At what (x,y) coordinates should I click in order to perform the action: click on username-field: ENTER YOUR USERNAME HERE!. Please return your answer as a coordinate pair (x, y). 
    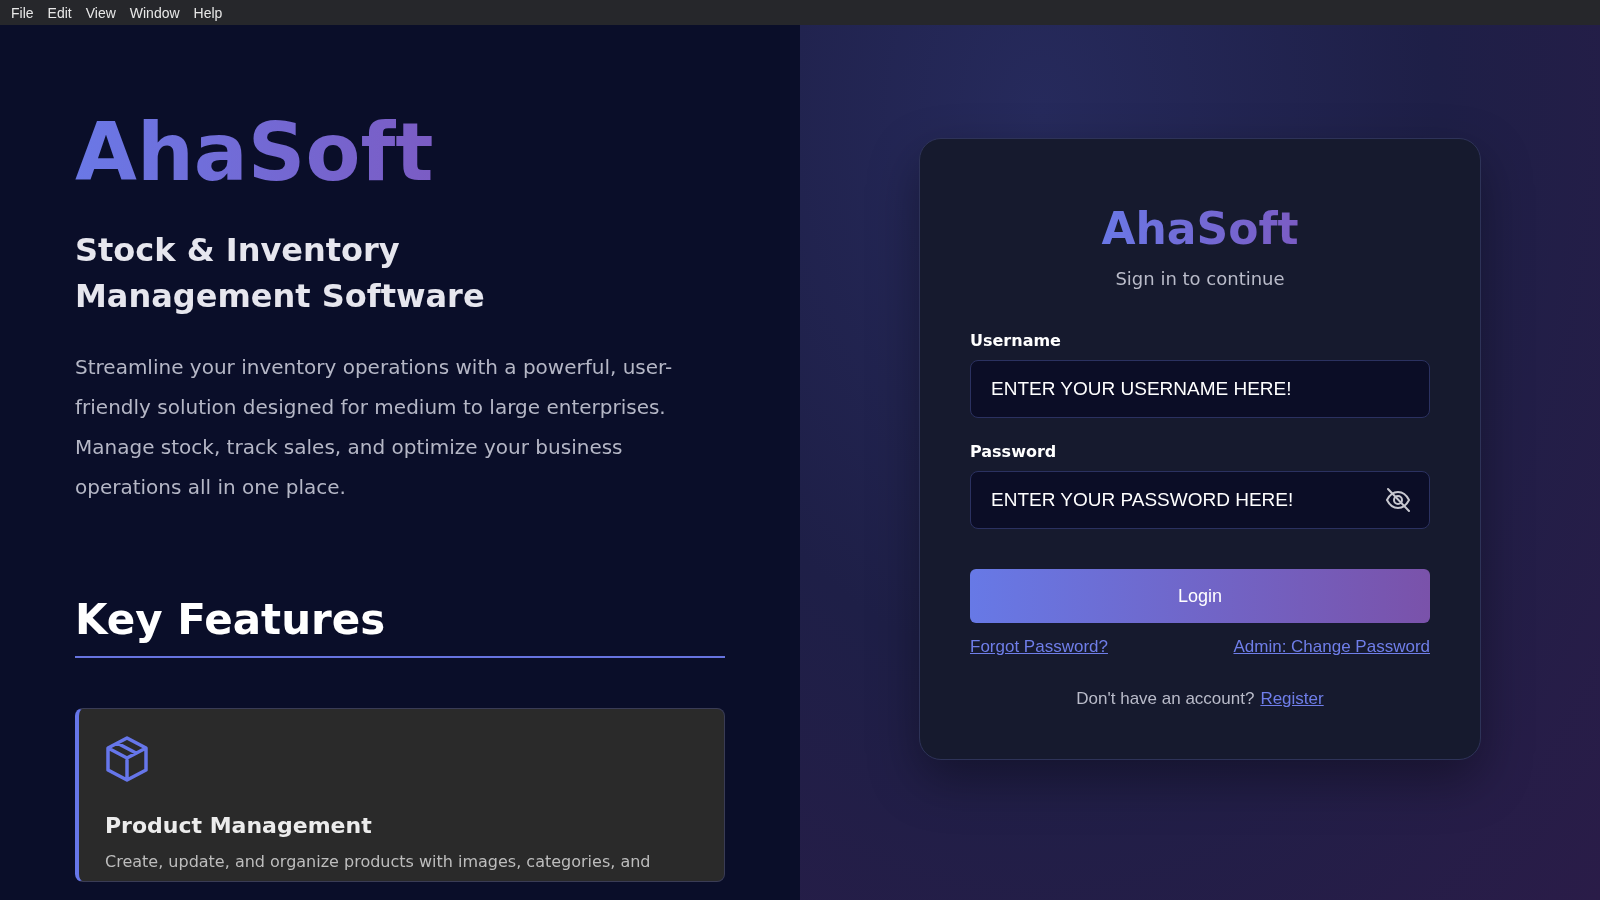
    Looking at the image, I should click on (1200, 389).